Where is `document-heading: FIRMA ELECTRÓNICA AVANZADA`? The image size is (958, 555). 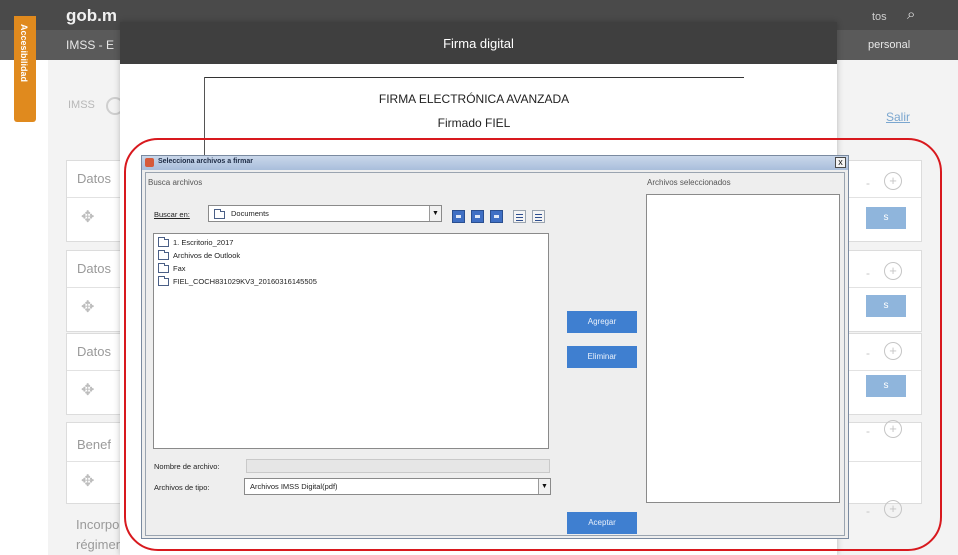 document-heading: FIRMA ELECTRÓNICA AVANZADA is located at coordinates (474, 99).